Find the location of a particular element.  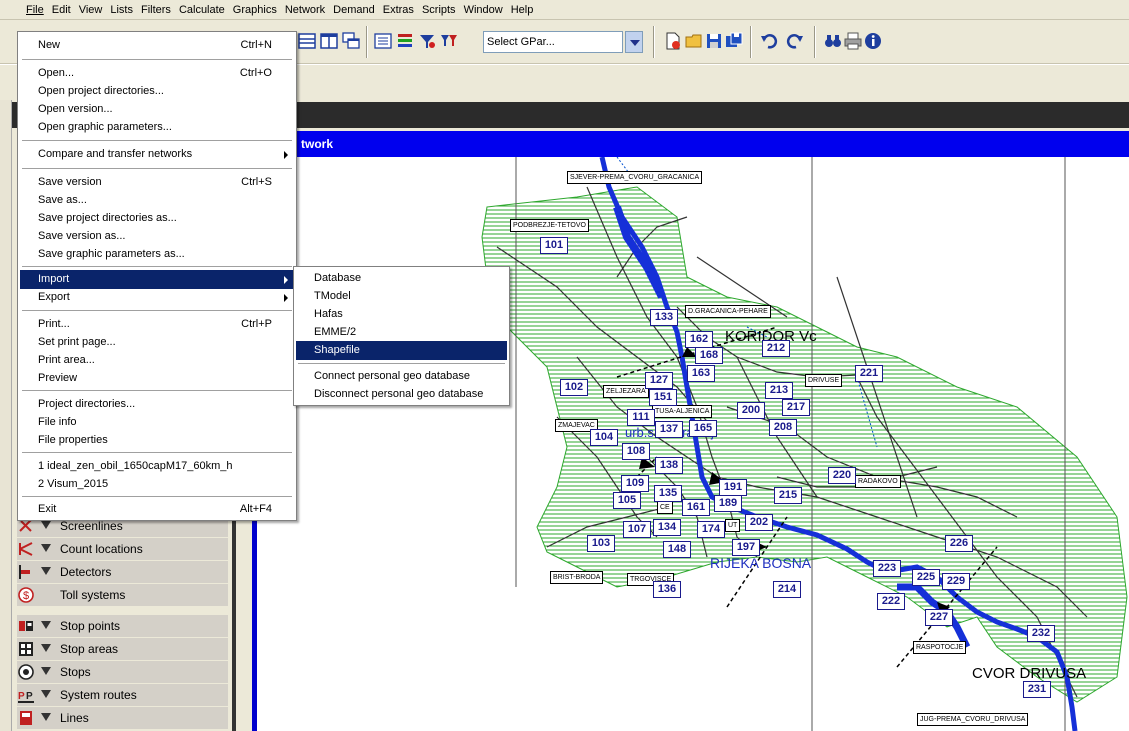

submenu-item-disconnect-geo-db: Disconnect personal geo database is located at coordinates (401, 394).